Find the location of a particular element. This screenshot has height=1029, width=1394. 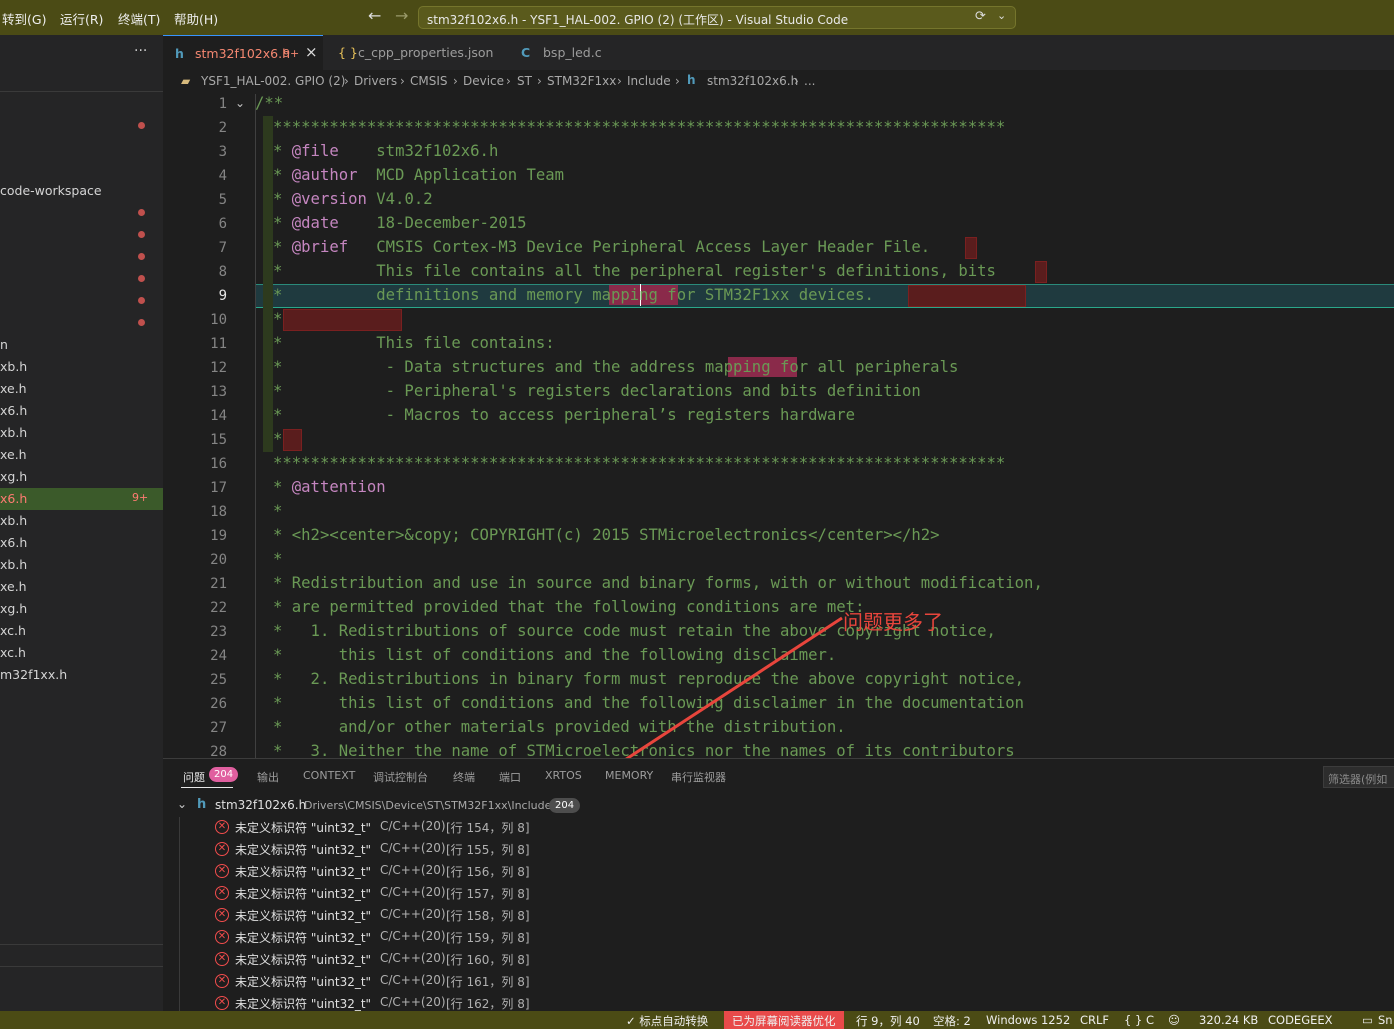

tab-c-cpp-properties: { } c_cpp_properties.json is located at coordinates (414, 52).